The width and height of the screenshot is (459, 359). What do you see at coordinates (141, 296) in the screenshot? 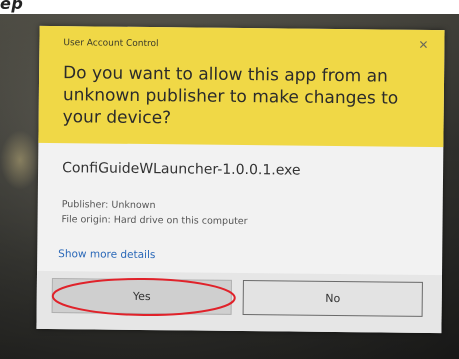
I see `yes-button: Yes` at bounding box center [141, 296].